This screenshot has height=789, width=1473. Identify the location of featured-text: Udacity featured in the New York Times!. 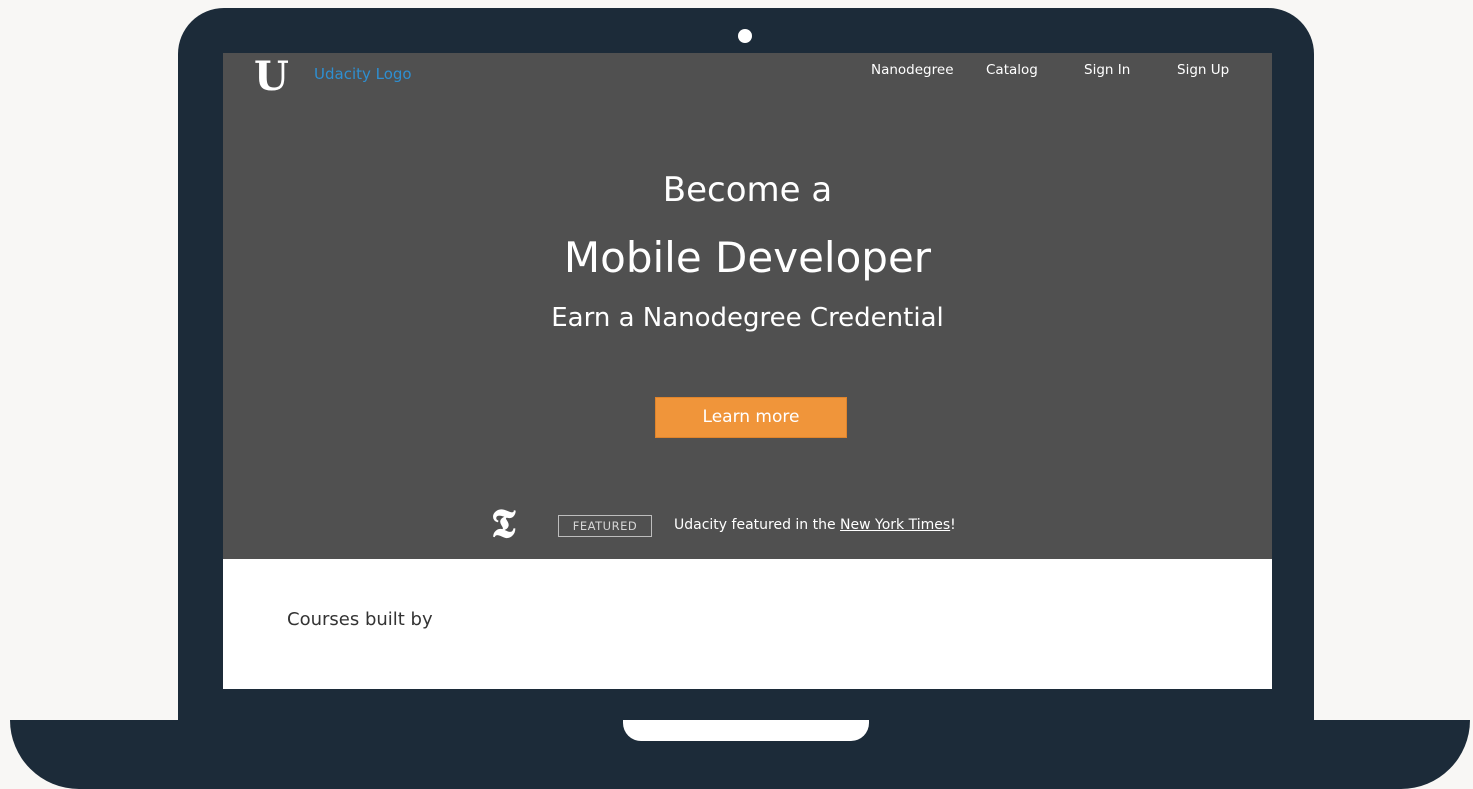
(815, 525).